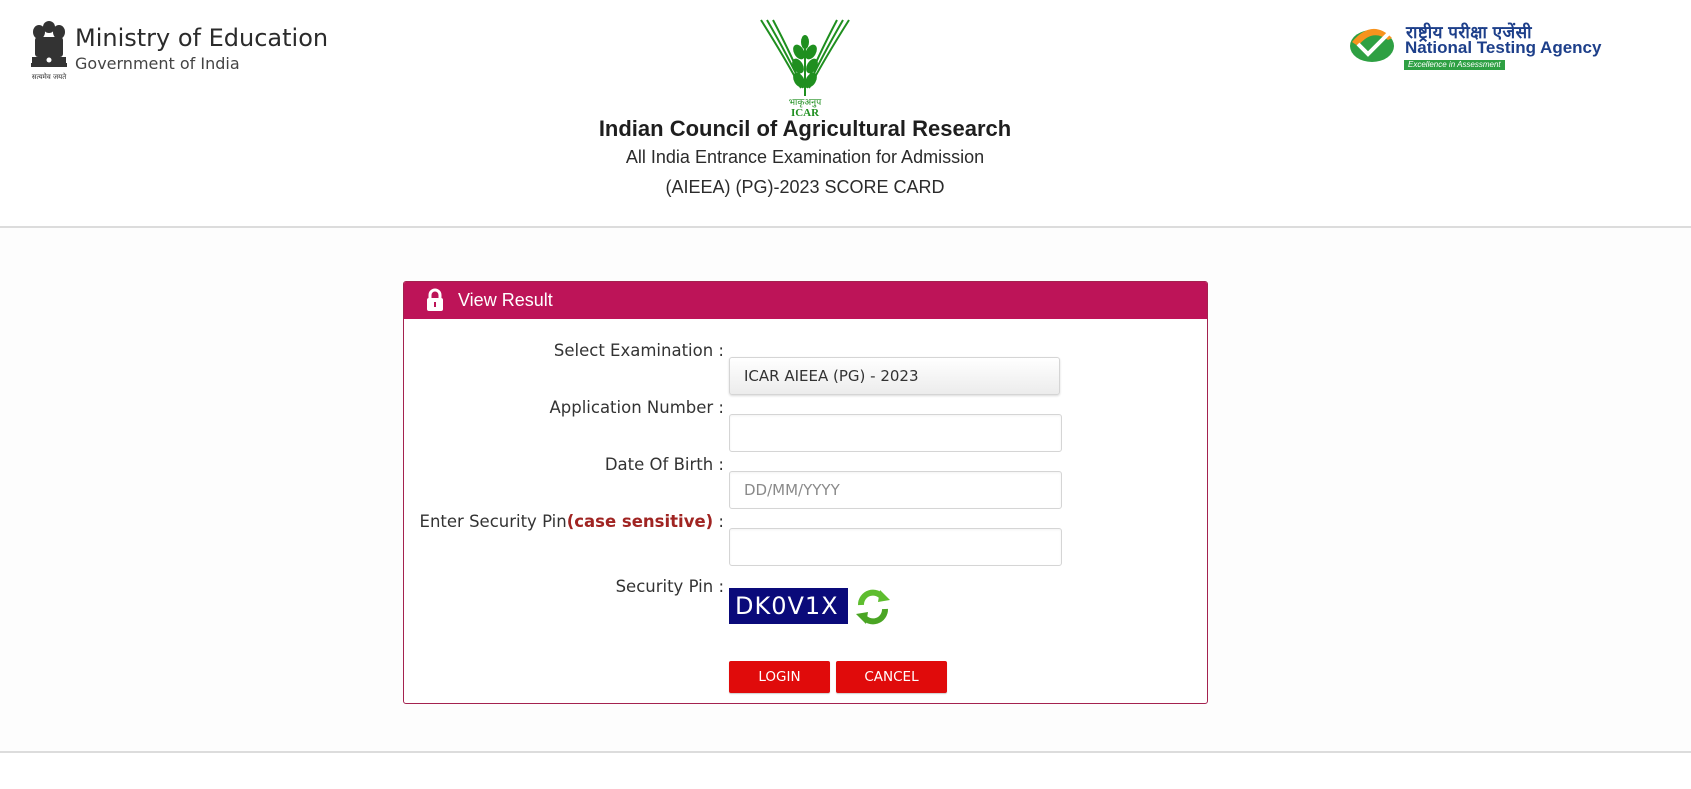 This screenshot has height=789, width=1691. I want to click on panel-header: View Result, so click(805, 300).